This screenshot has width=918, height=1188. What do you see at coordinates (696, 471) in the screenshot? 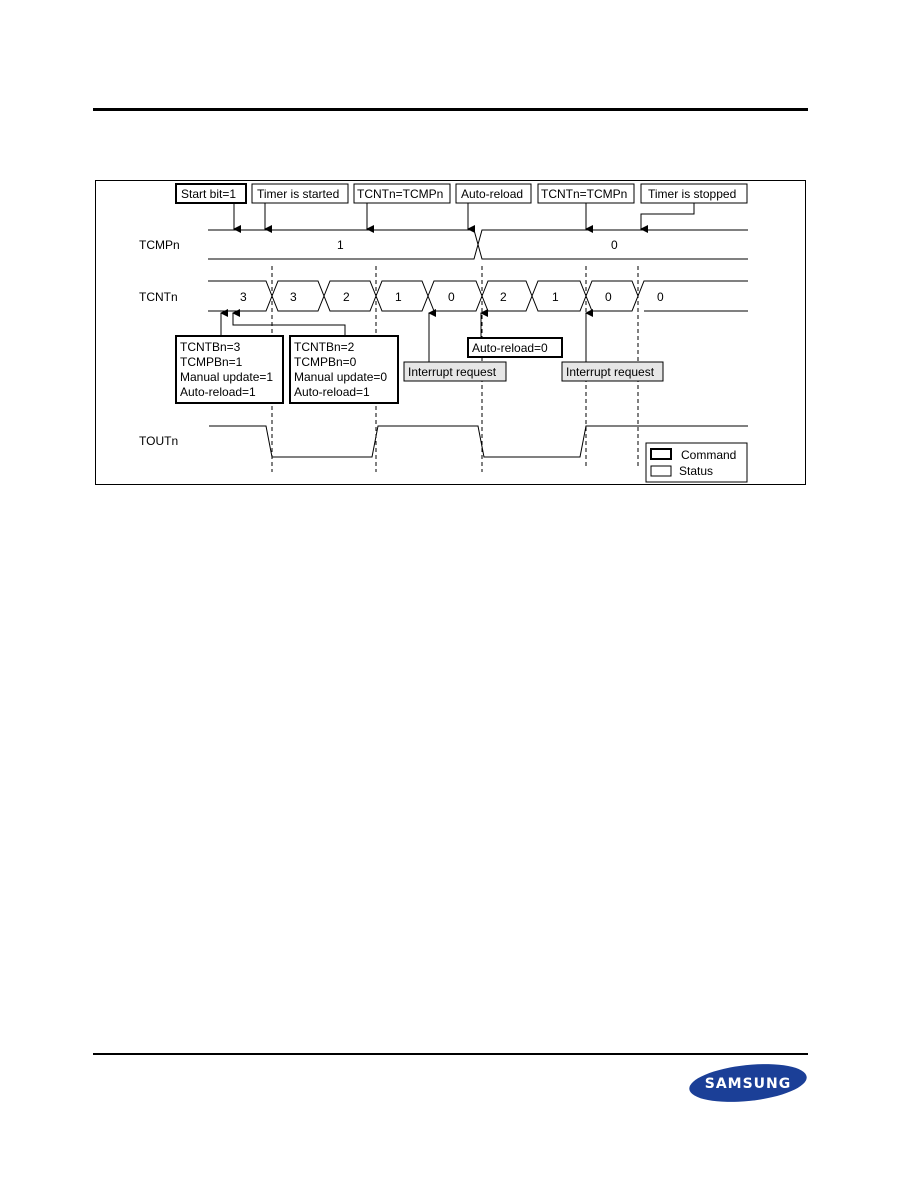
I see `legend-label-status: Status` at bounding box center [696, 471].